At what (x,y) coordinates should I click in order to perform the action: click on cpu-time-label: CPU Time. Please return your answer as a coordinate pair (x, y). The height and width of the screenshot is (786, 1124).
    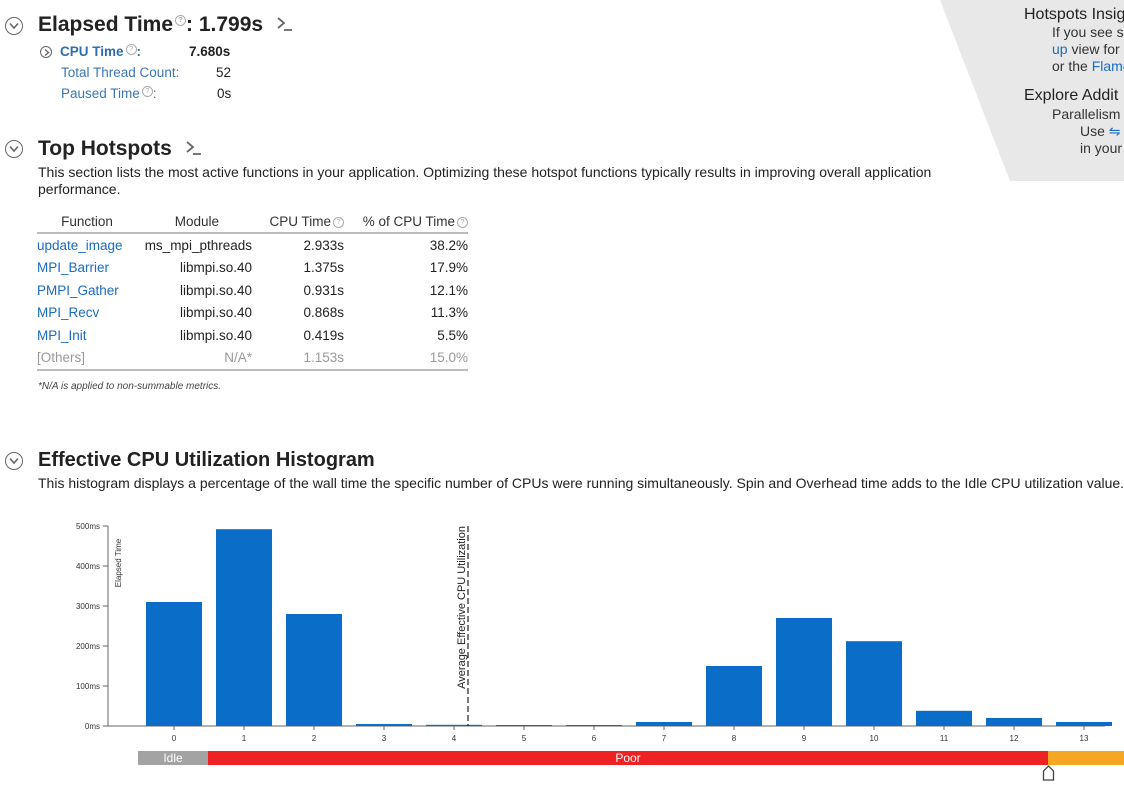
    Looking at the image, I should click on (92, 51).